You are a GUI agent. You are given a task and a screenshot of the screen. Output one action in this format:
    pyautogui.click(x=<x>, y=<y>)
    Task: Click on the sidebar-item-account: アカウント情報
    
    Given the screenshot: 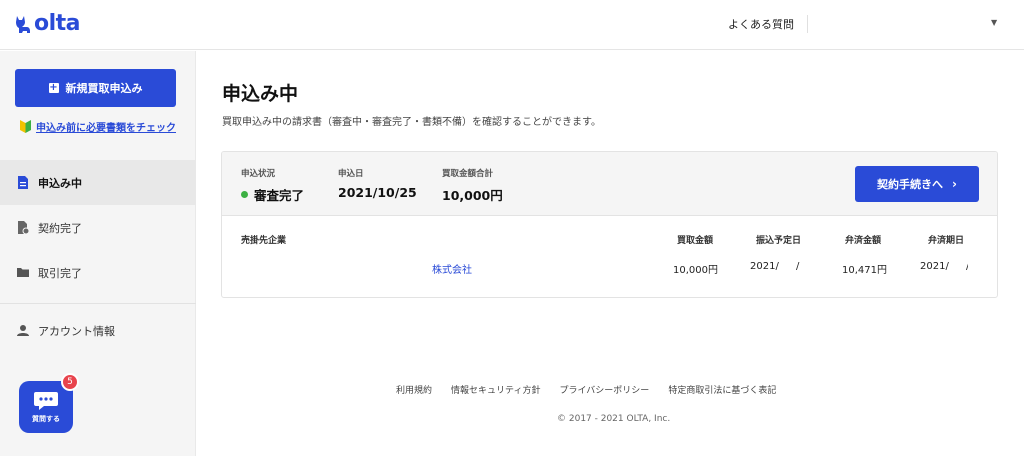 What is the action you would take?
    pyautogui.click(x=98, y=330)
    